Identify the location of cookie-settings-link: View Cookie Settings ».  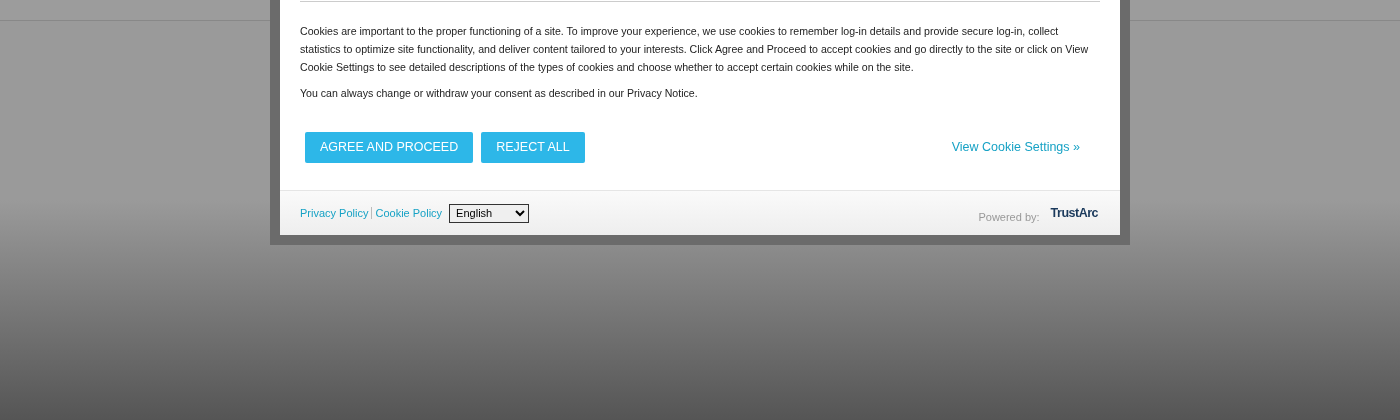
(1015, 147).